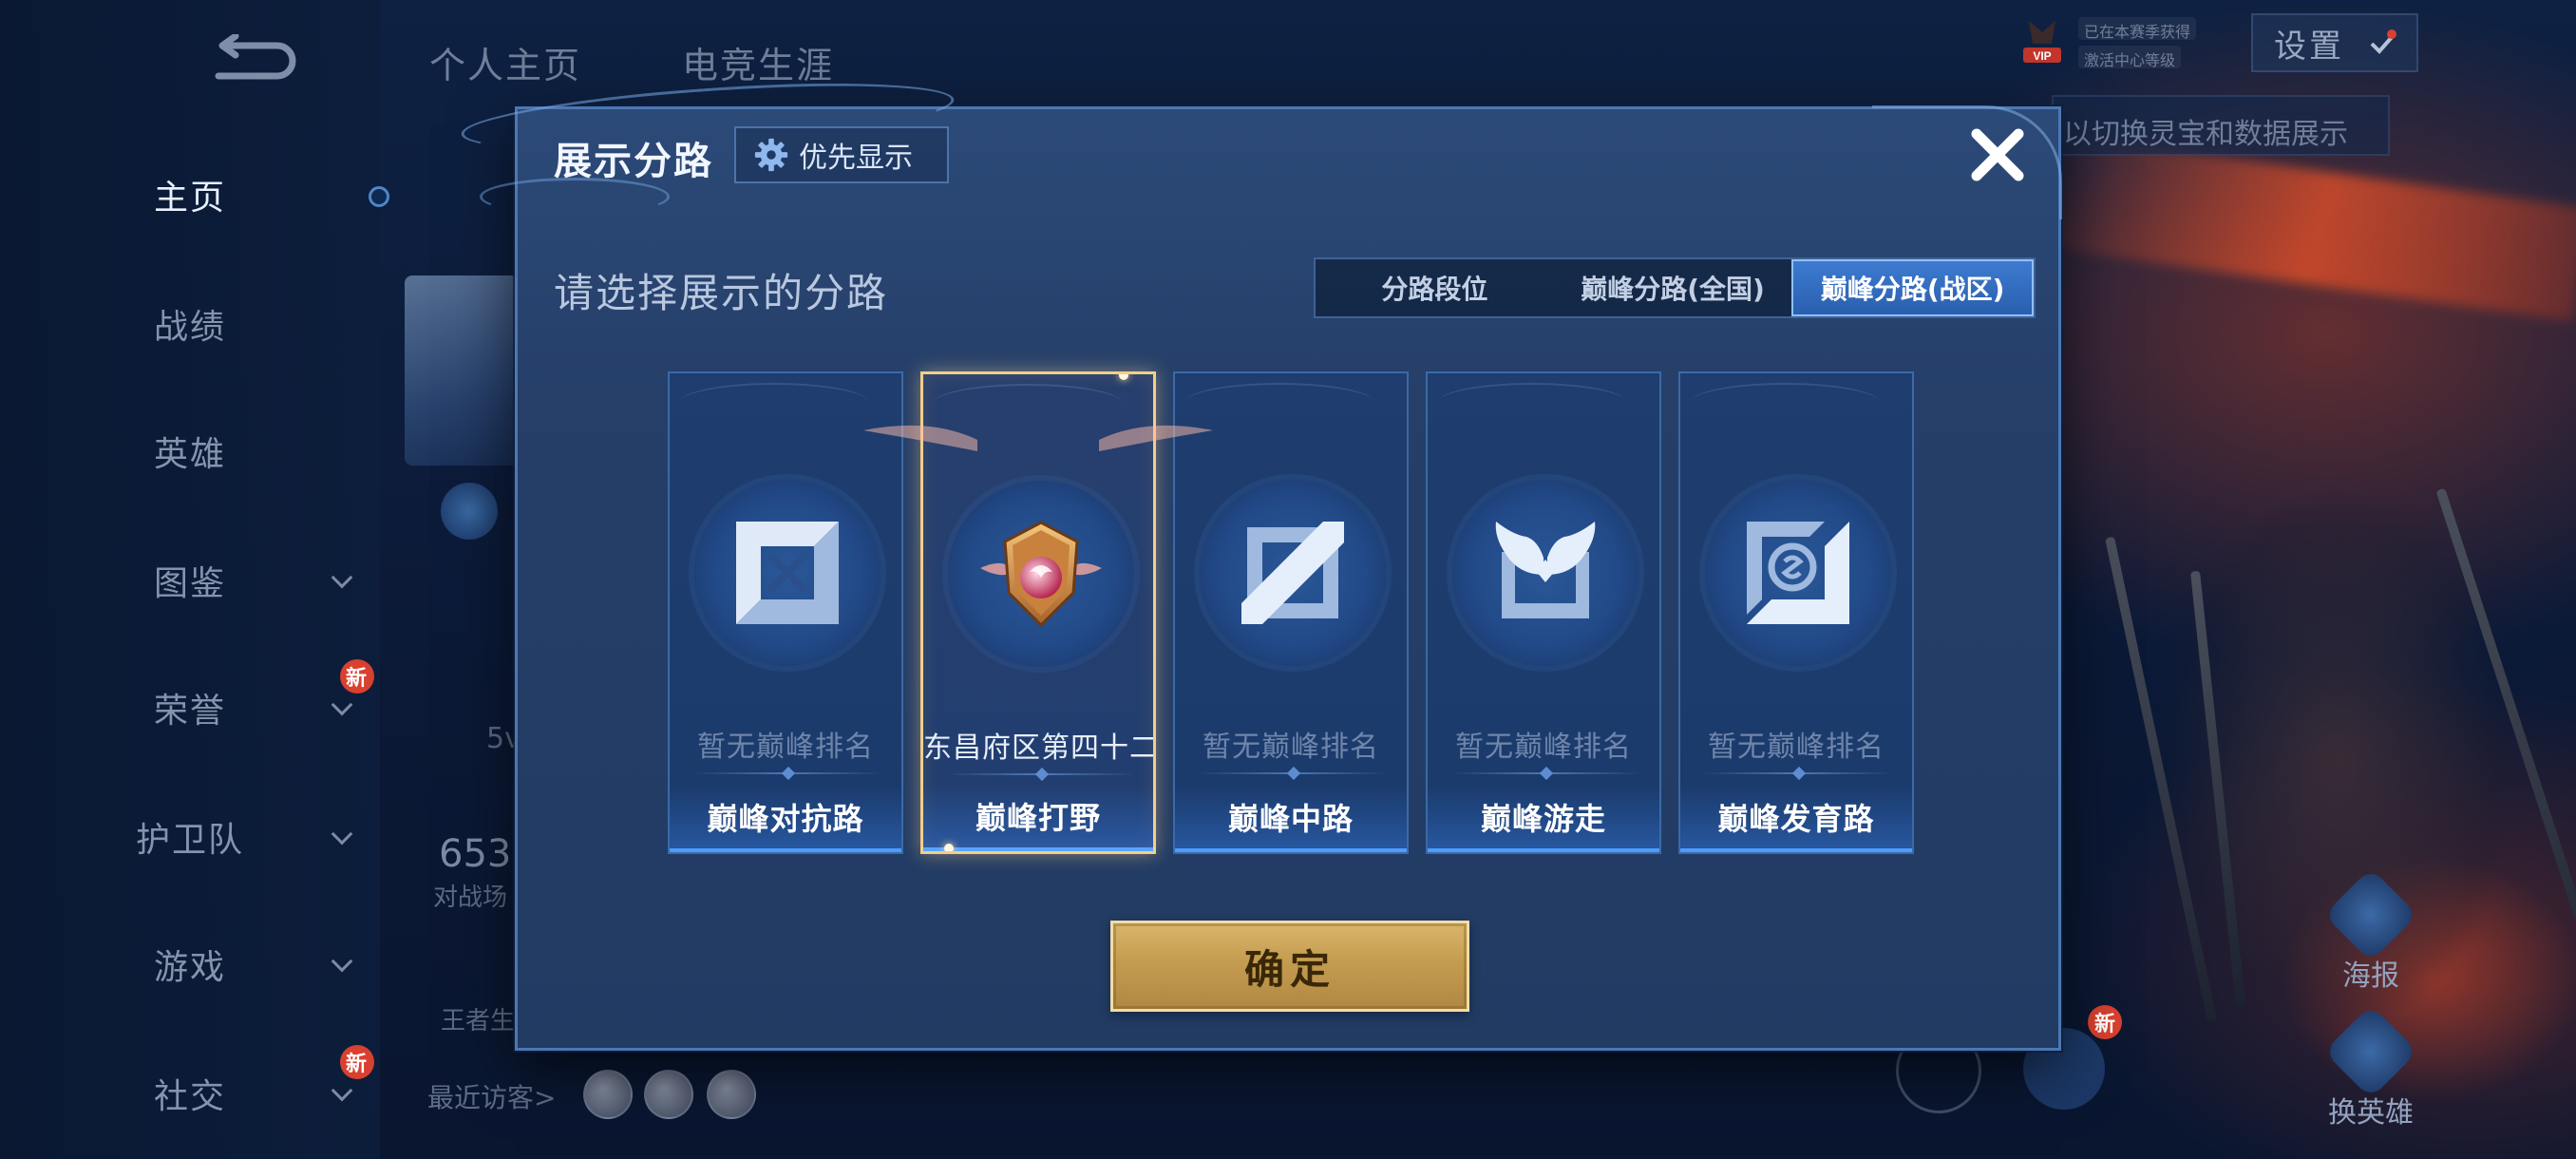 The height and width of the screenshot is (1159, 2576). What do you see at coordinates (189, 1096) in the screenshot?
I see `sidebar-item-label: 社交` at bounding box center [189, 1096].